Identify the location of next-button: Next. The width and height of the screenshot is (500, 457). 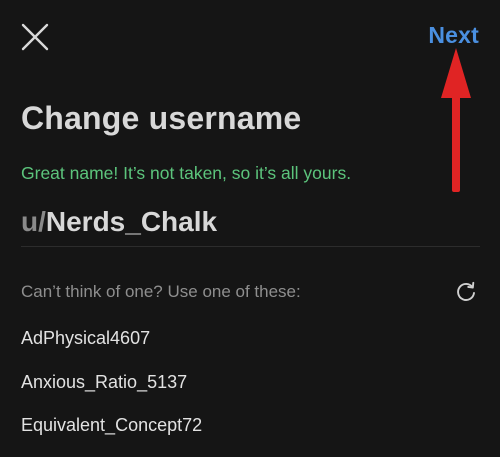
(453, 35).